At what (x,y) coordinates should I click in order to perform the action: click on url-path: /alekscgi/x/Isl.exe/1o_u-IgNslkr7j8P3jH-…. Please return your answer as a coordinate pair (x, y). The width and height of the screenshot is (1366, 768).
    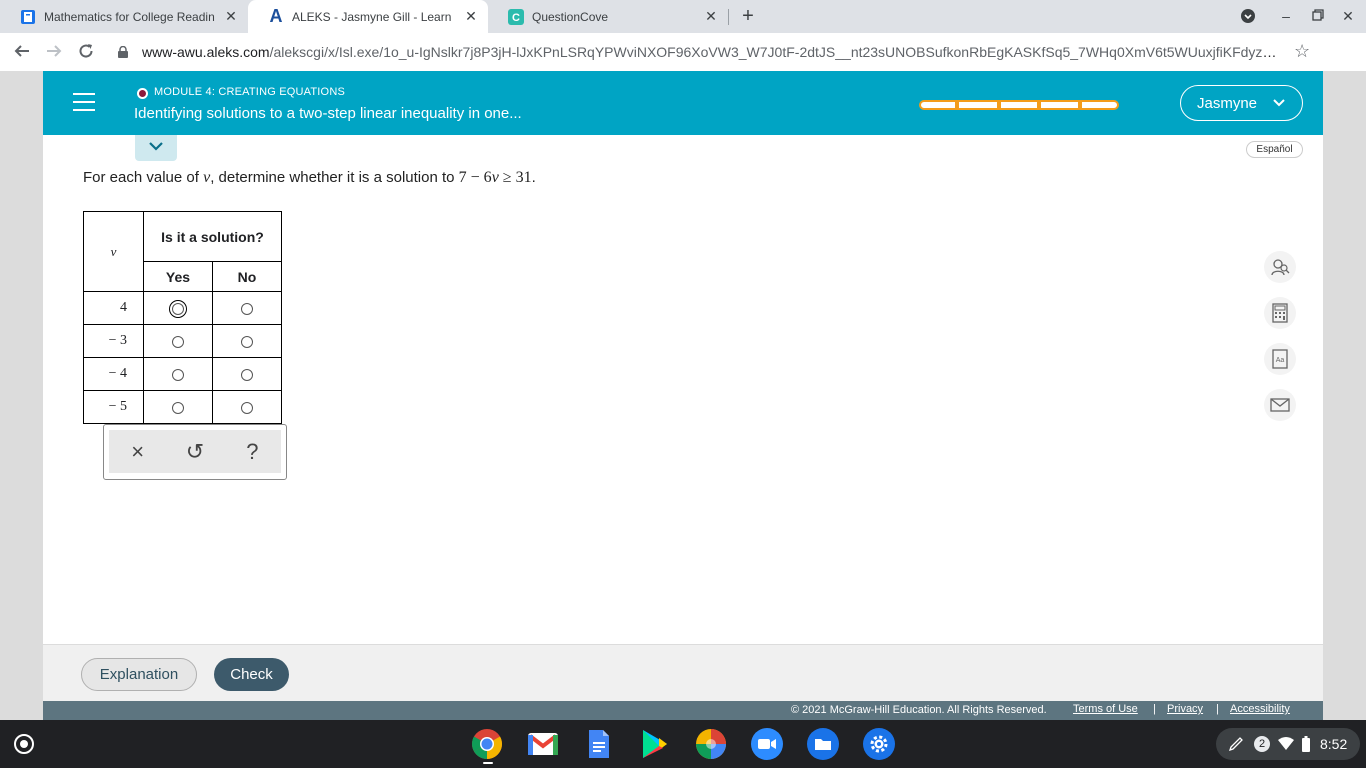
    Looking at the image, I should click on (775, 52).